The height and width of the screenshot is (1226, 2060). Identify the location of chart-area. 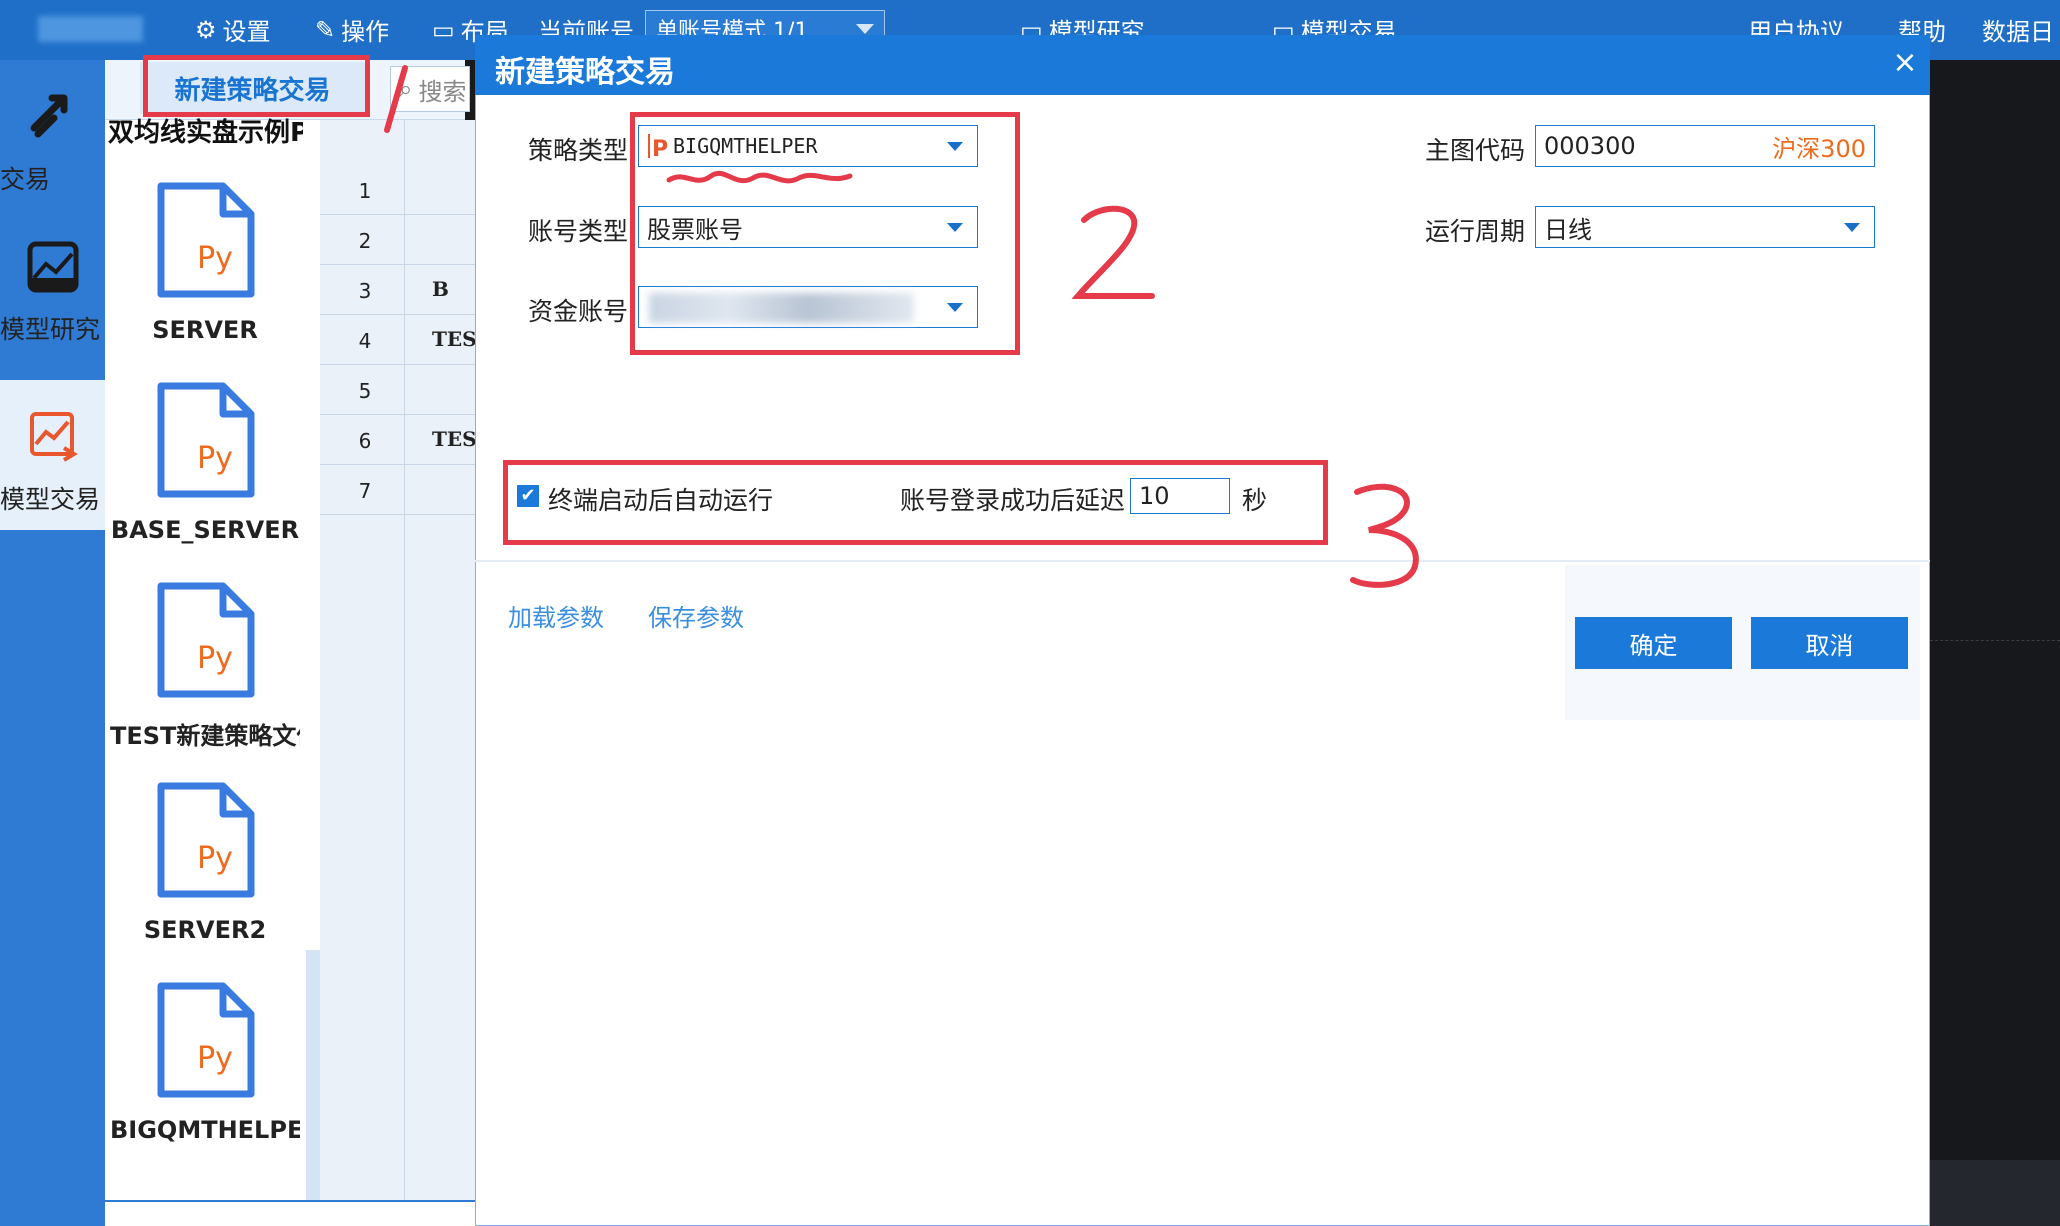
(1995, 643).